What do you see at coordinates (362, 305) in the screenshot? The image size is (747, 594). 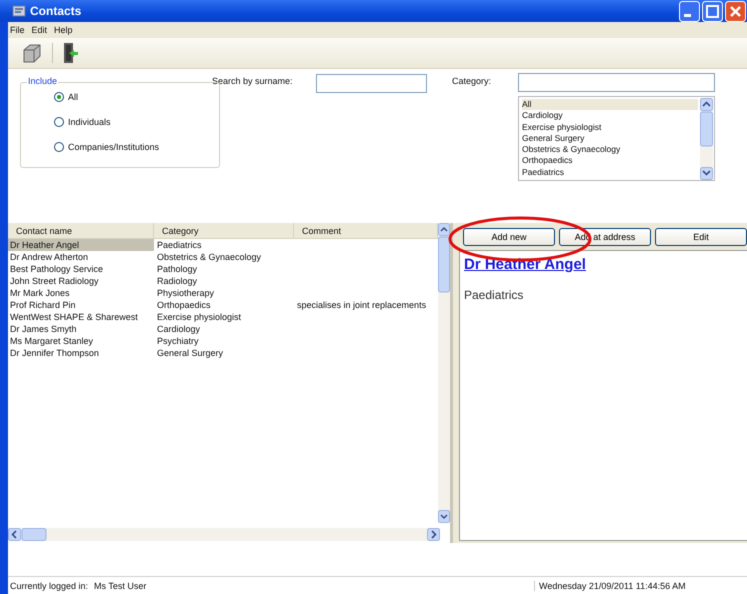 I see `table-cell-text: specialises in joint replacements` at bounding box center [362, 305].